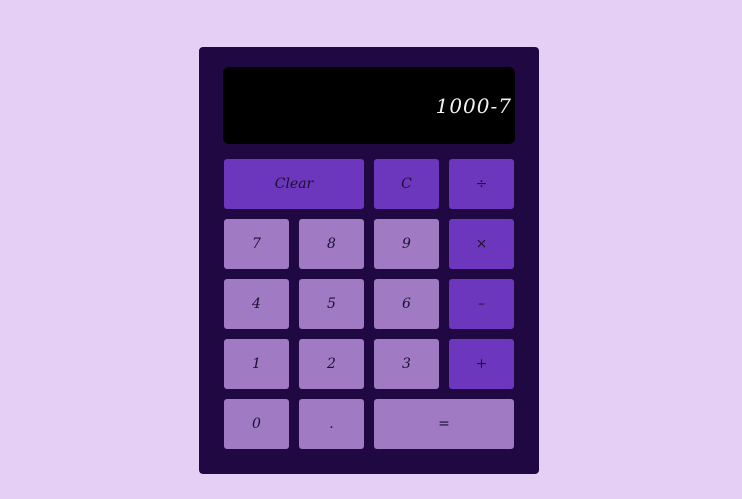 Image resolution: width=742 pixels, height=499 pixels. I want to click on digit-6-button: 6, so click(406, 304).